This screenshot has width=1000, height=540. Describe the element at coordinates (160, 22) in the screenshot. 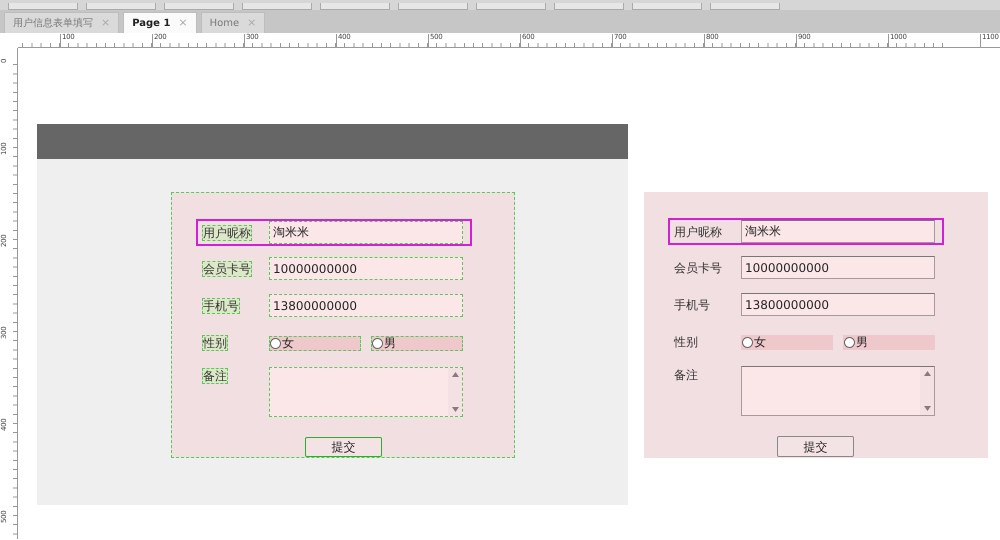

I see `tab: Page 1 ×` at that location.